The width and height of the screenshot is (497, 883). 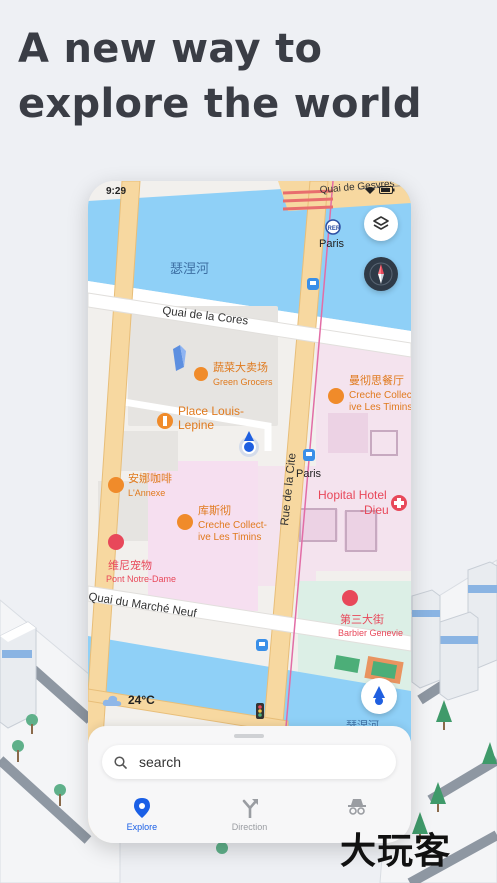 I want to click on river-label-top: 瑟涅河, so click(x=189, y=268).